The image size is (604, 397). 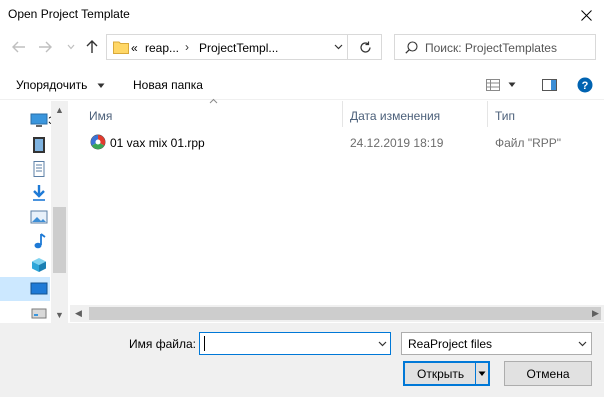 I want to click on refresh-button, so click(x=365, y=47).